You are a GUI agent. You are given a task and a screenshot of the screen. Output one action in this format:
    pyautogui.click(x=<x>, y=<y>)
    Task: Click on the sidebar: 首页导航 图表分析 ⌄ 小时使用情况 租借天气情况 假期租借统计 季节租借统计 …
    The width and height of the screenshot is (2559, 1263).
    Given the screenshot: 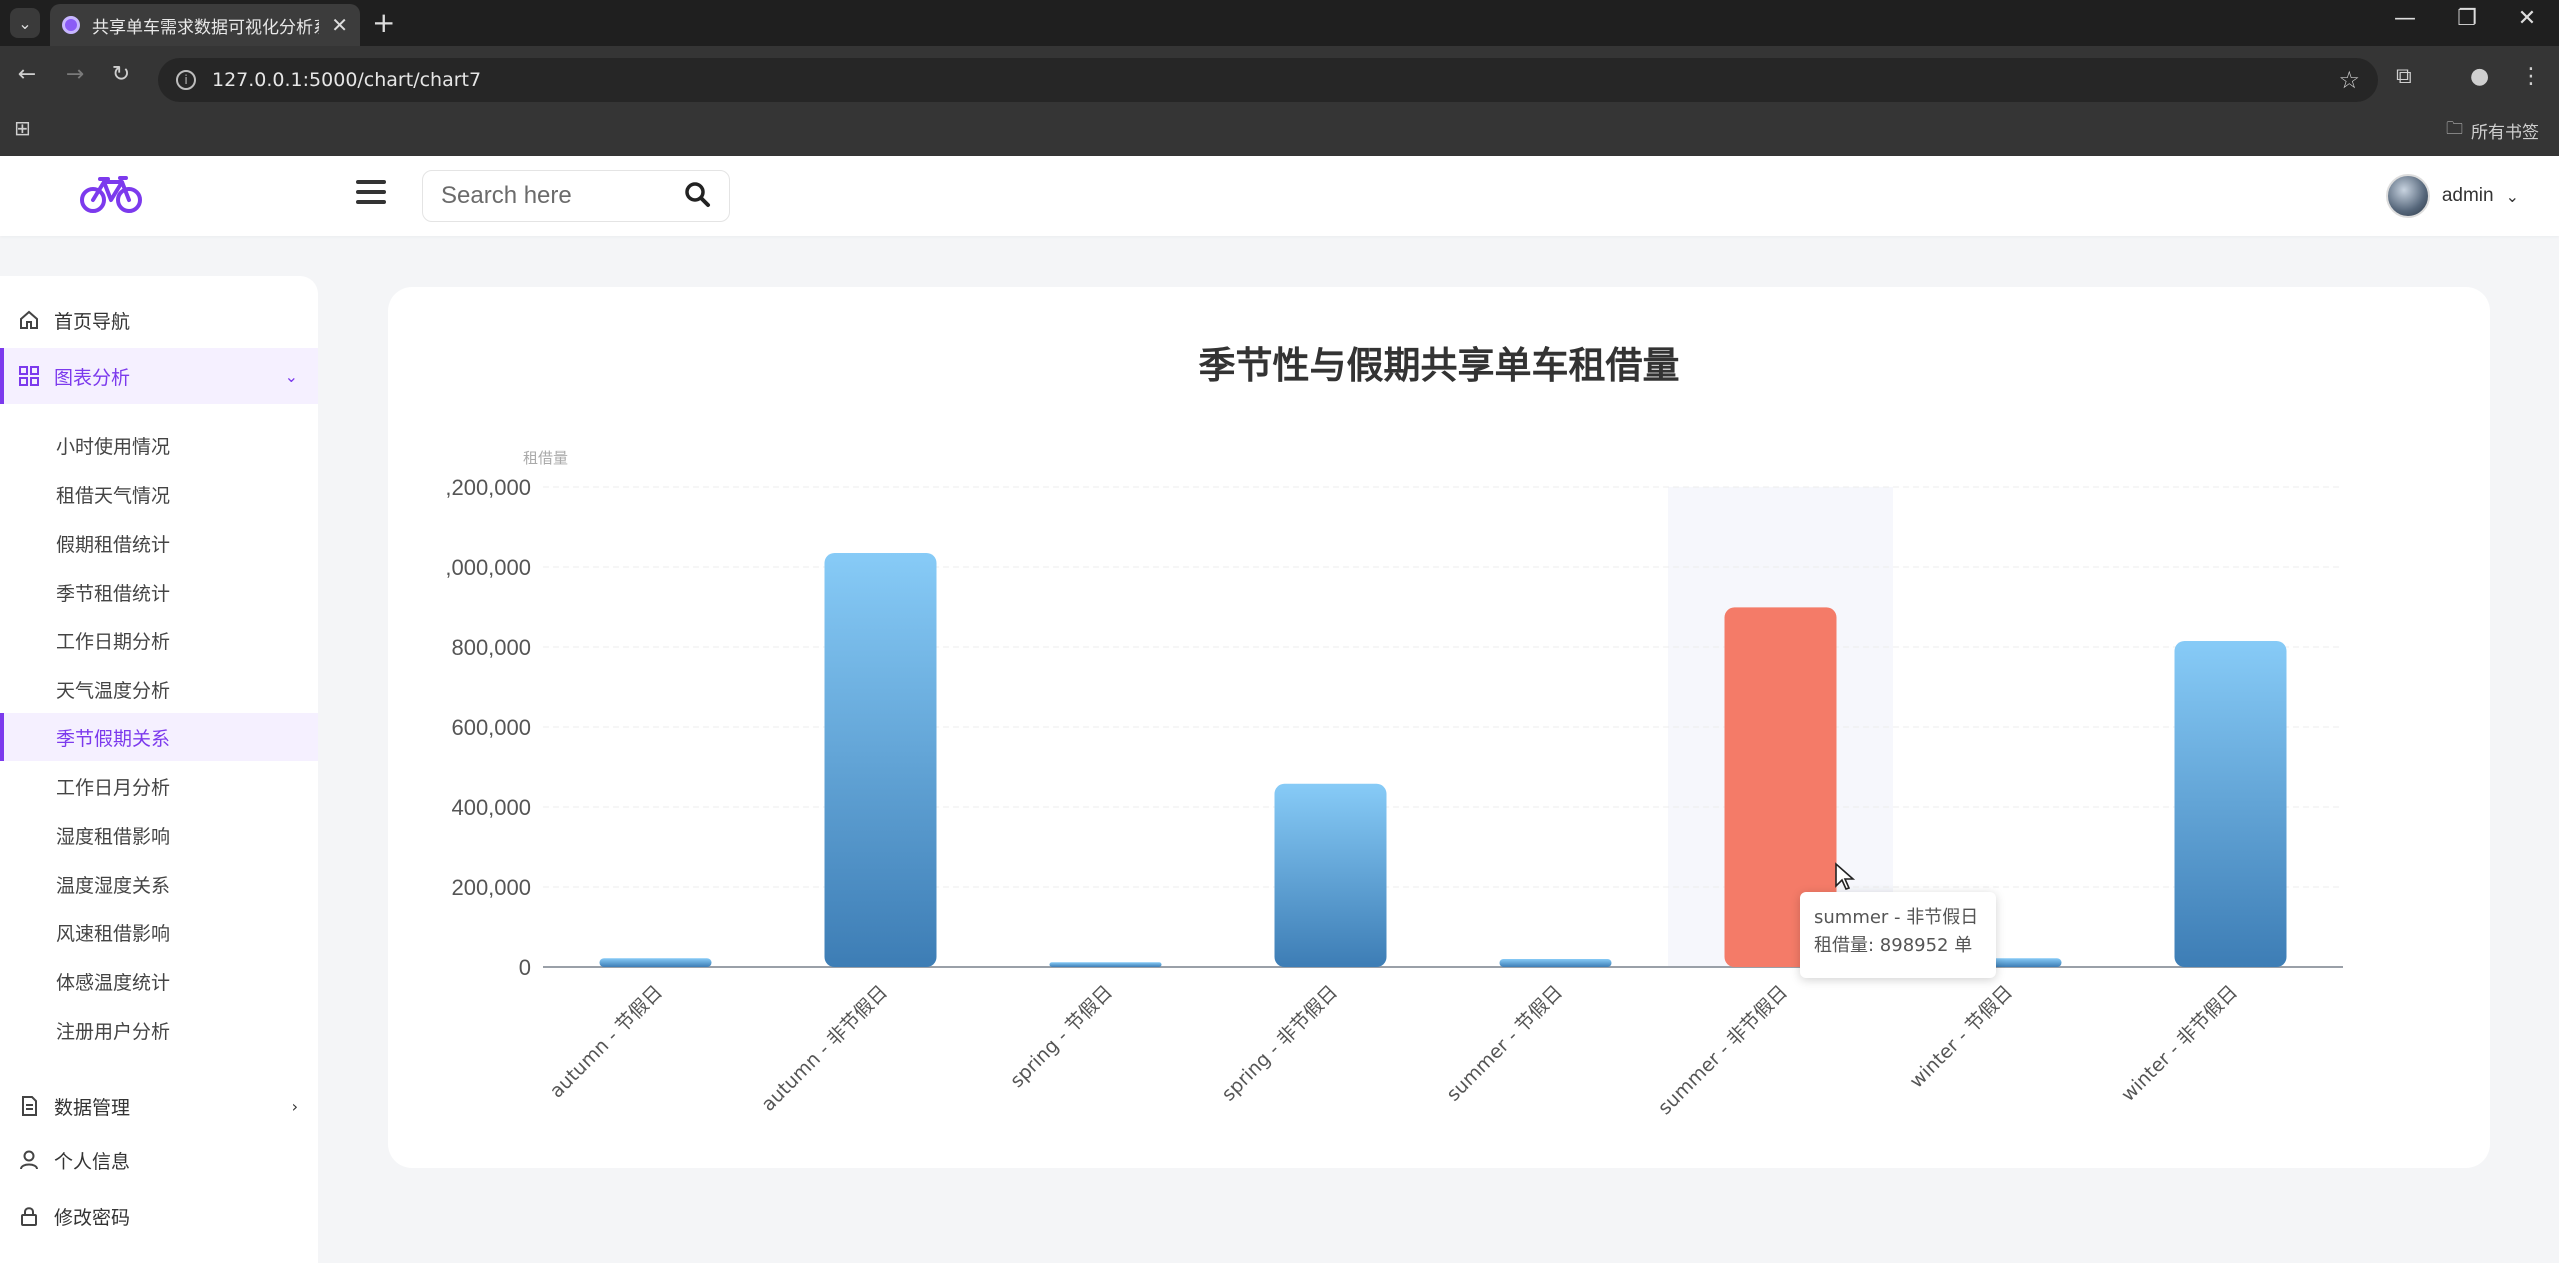 What is the action you would take?
    pyautogui.click(x=159, y=769)
    